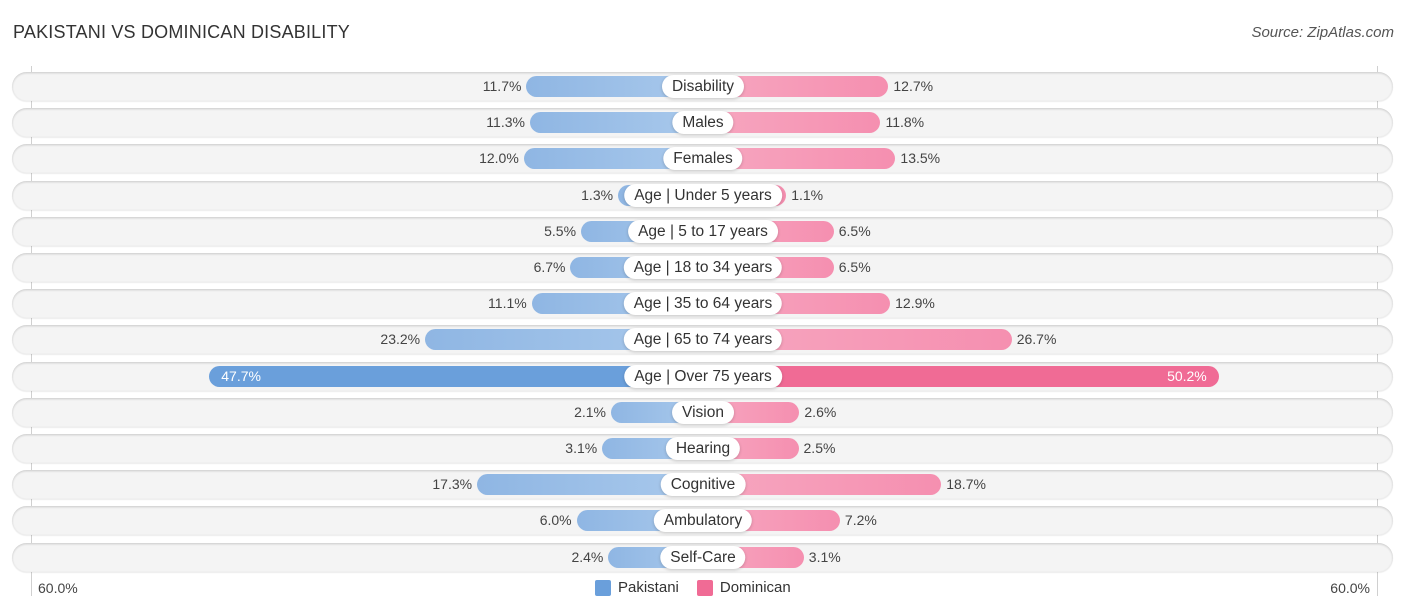 This screenshot has height=612, width=1406. I want to click on pakistani-value-label: 11.7%, so click(502, 86).